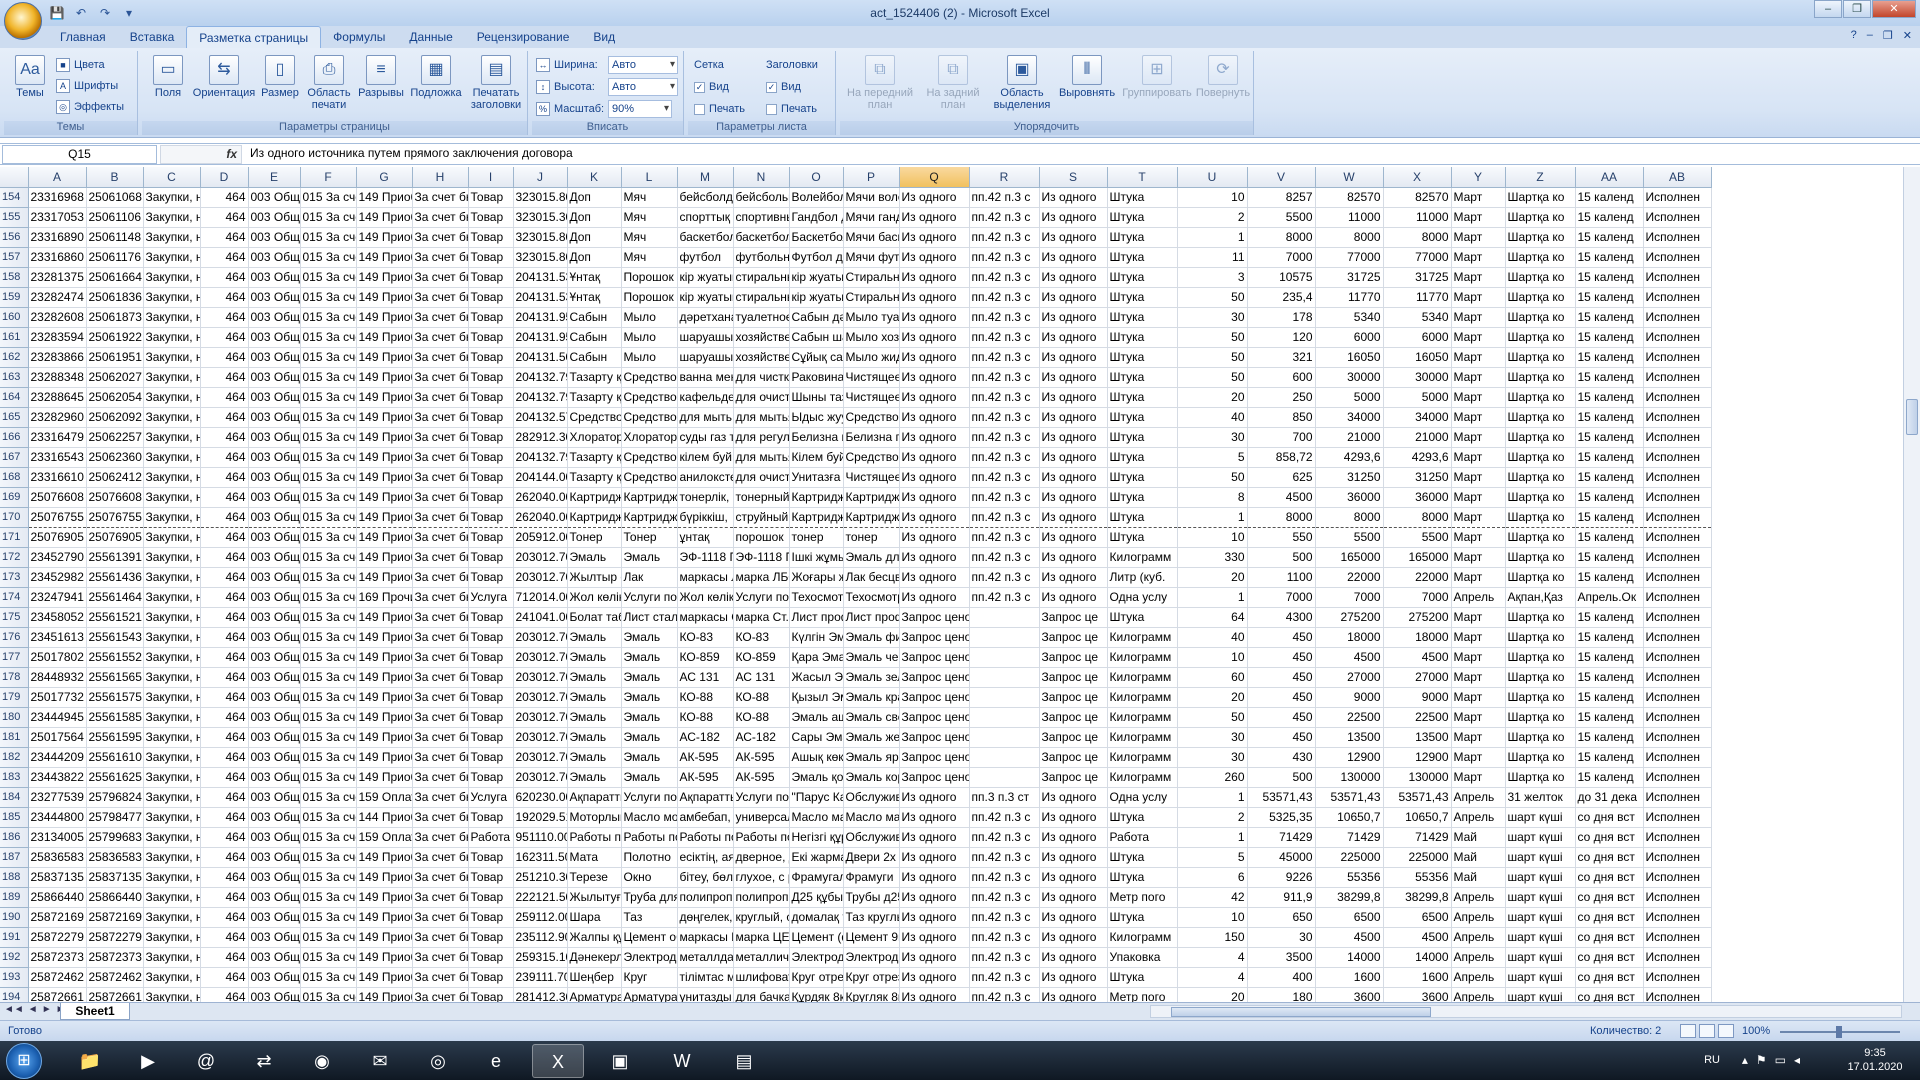 The height and width of the screenshot is (1080, 1920). Describe the element at coordinates (14, 994) in the screenshot. I see `row-header: 194` at that location.